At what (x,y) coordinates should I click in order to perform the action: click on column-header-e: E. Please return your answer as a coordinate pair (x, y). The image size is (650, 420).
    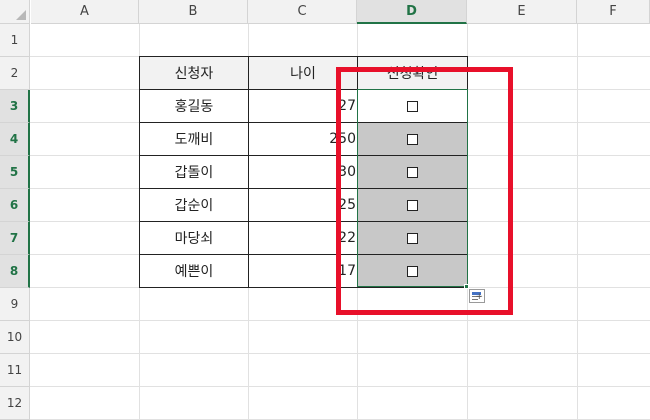
    Looking at the image, I should click on (522, 12).